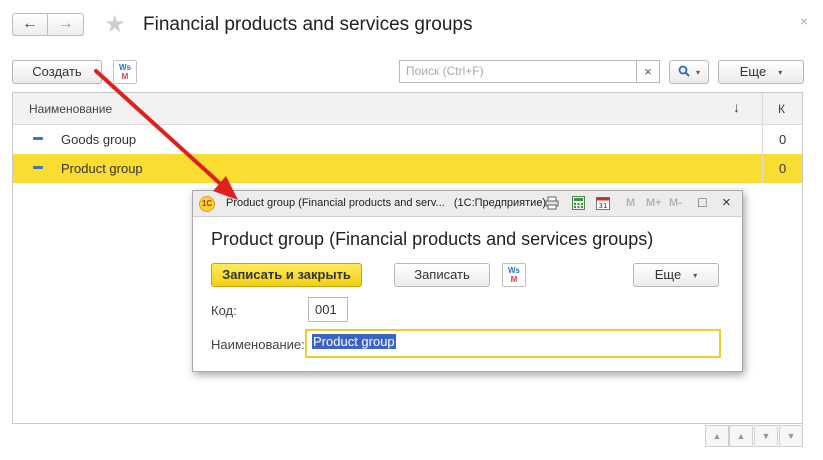 Image resolution: width=823 pixels, height=460 pixels. What do you see at coordinates (166, 134) in the screenshot?
I see `annotation-arrow-icon` at bounding box center [166, 134].